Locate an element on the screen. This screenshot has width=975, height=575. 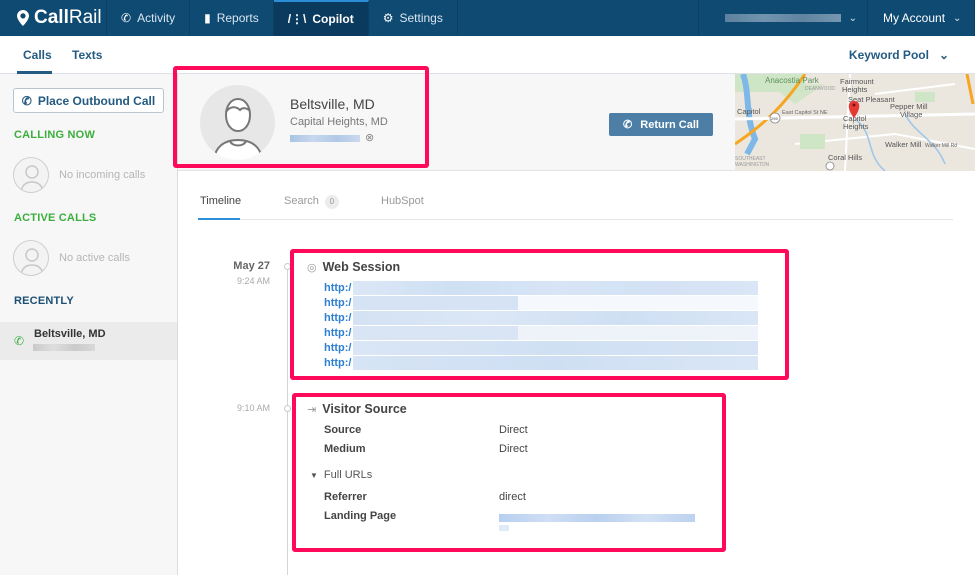
nav-activity: ✆ Activity is located at coordinates (149, 18).